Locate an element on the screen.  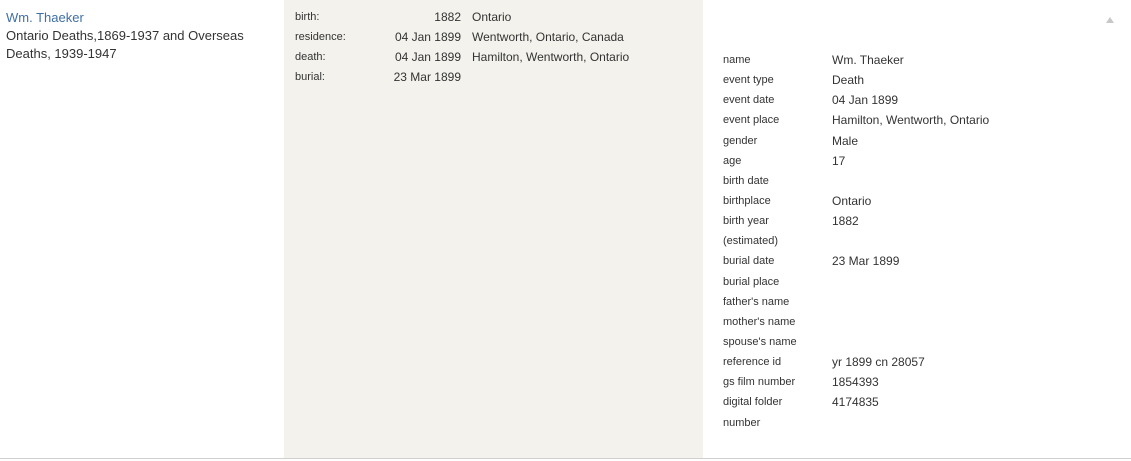
detail-label: reference id is located at coordinates (752, 362).